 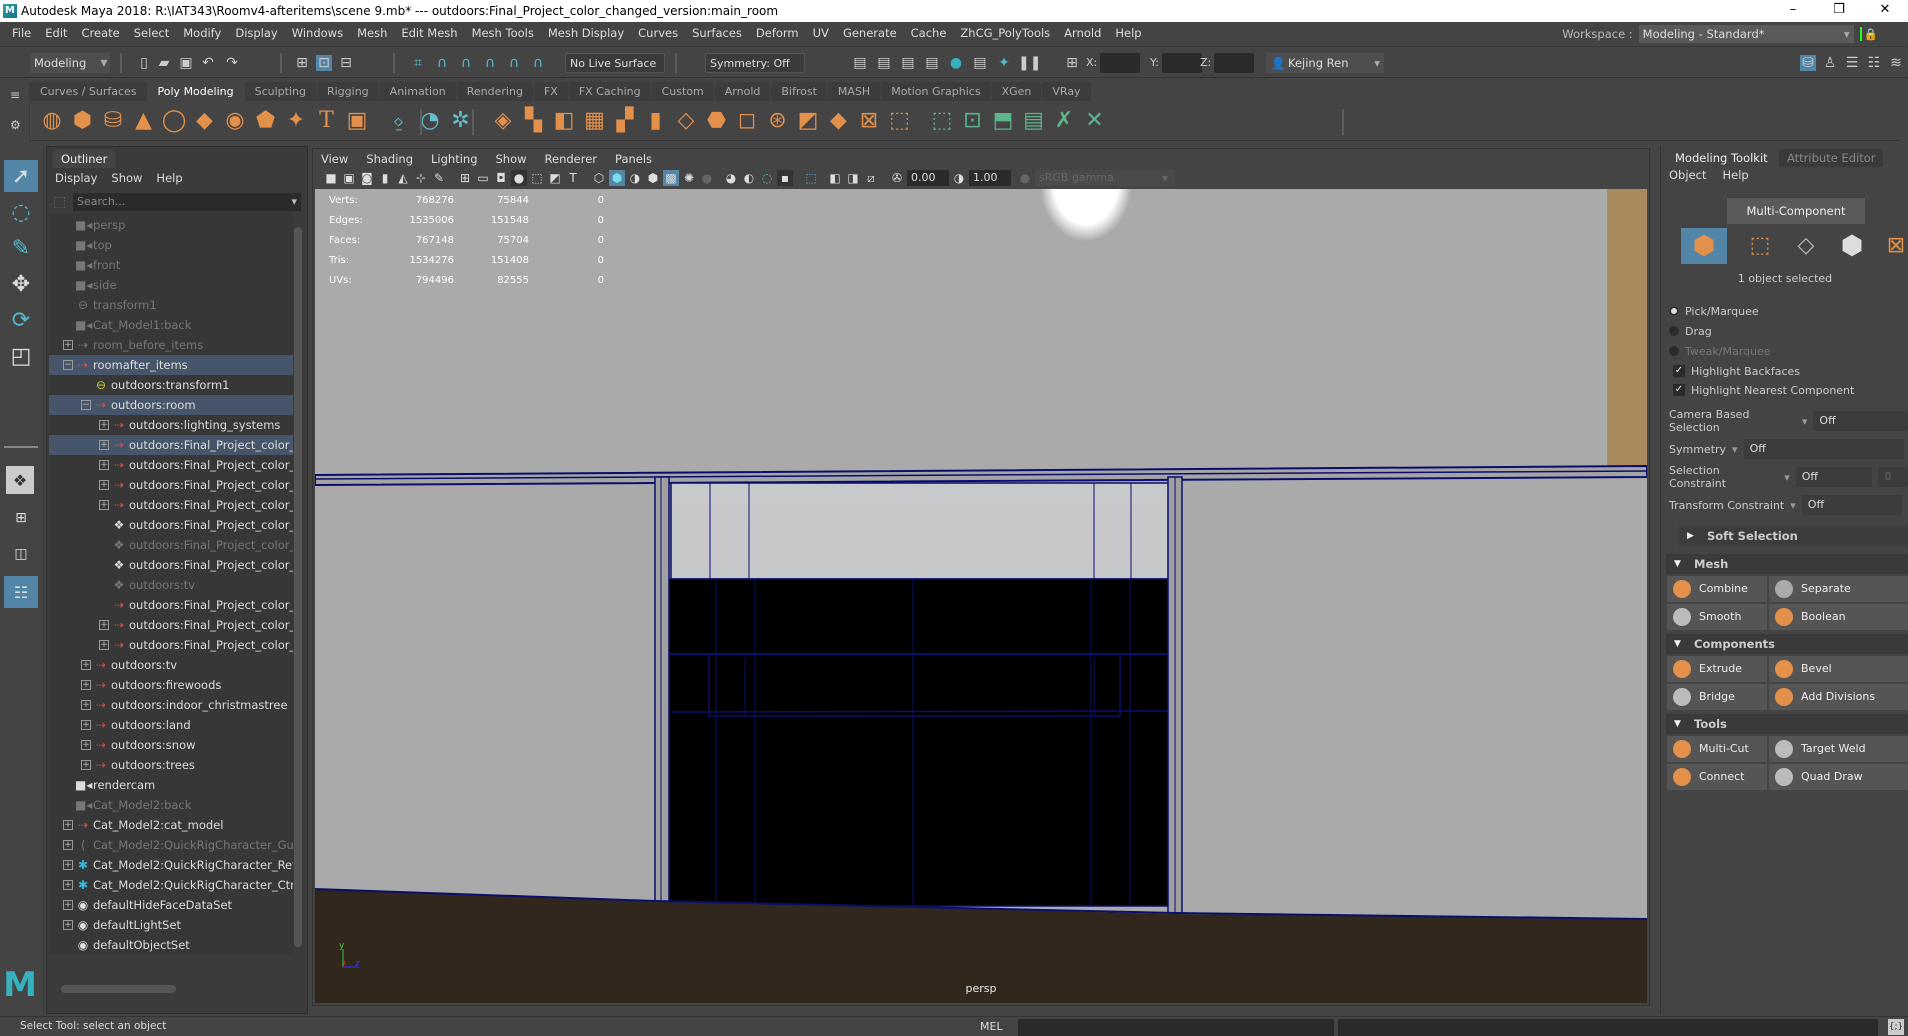 What do you see at coordinates (1831, 158) in the screenshot?
I see `tab-attribute-editor: Attribute Editor` at bounding box center [1831, 158].